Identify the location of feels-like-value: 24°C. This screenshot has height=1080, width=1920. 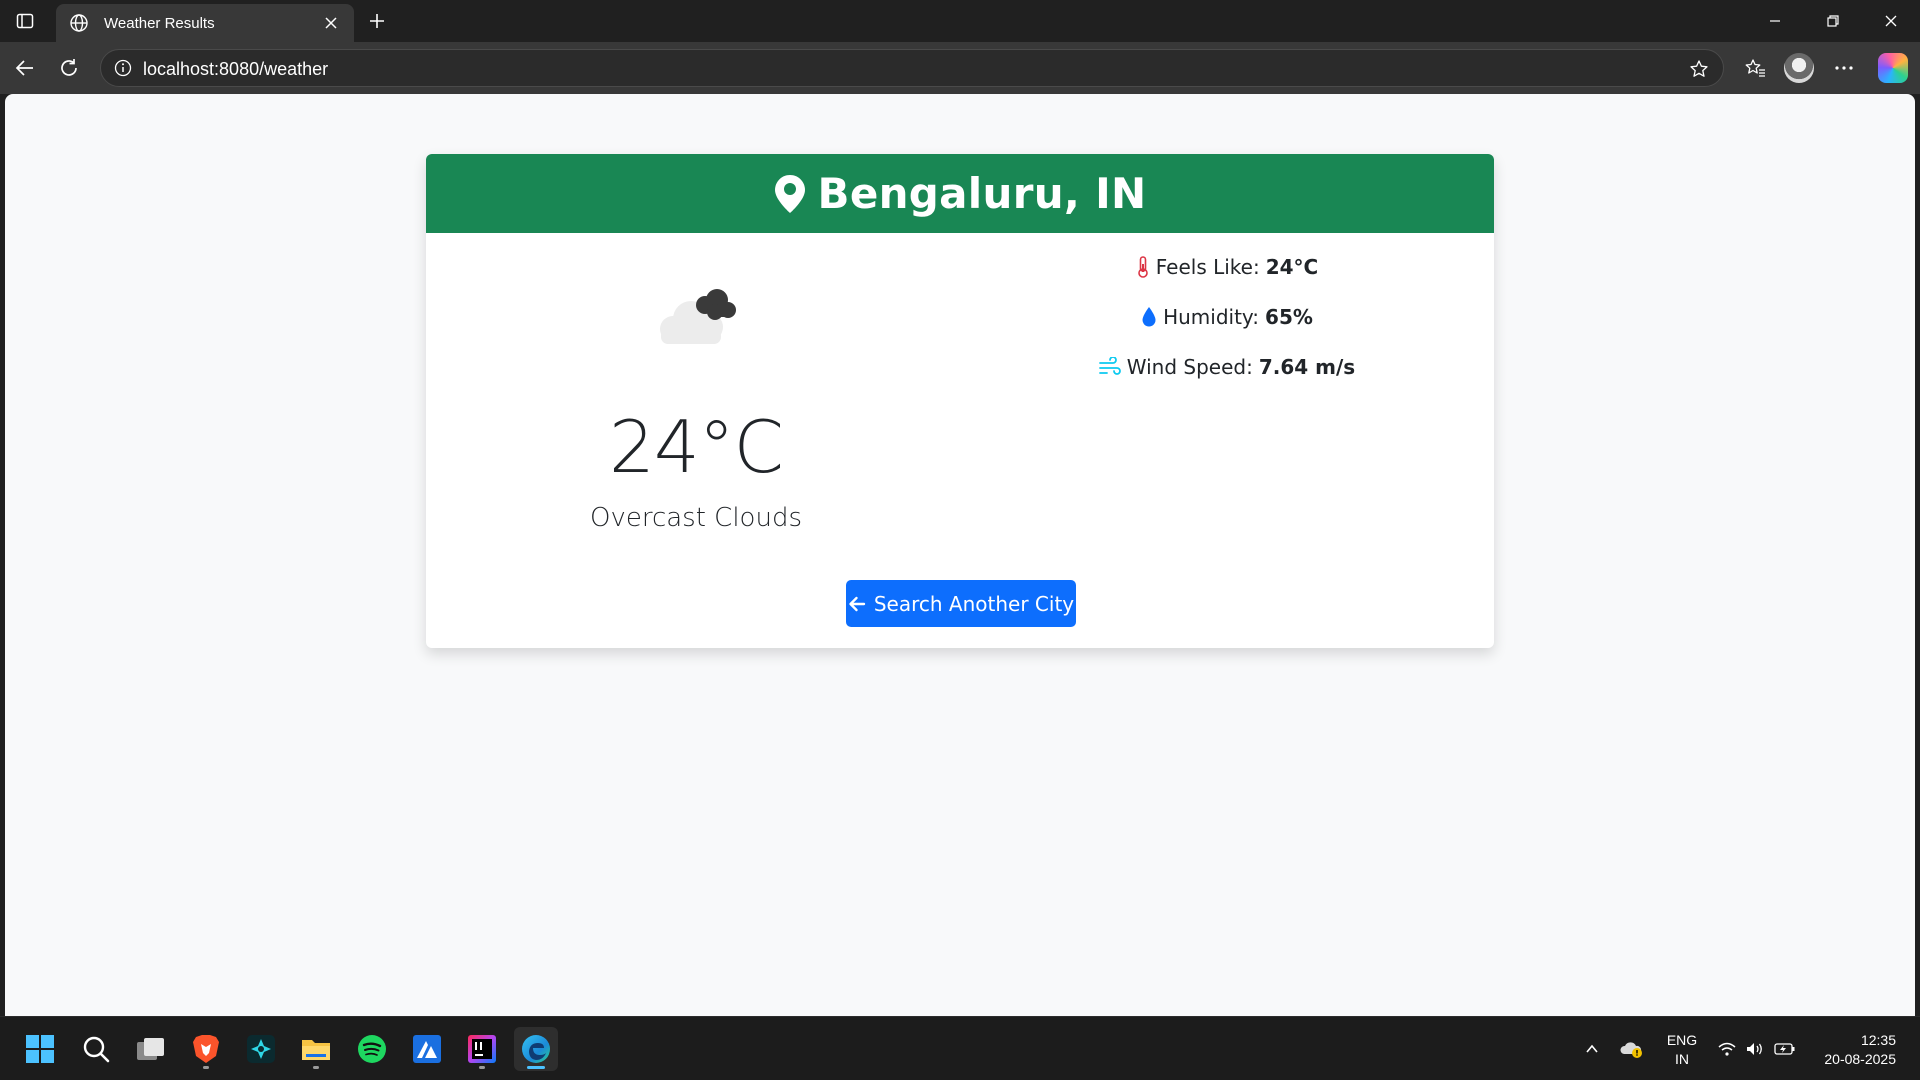
(1292, 267).